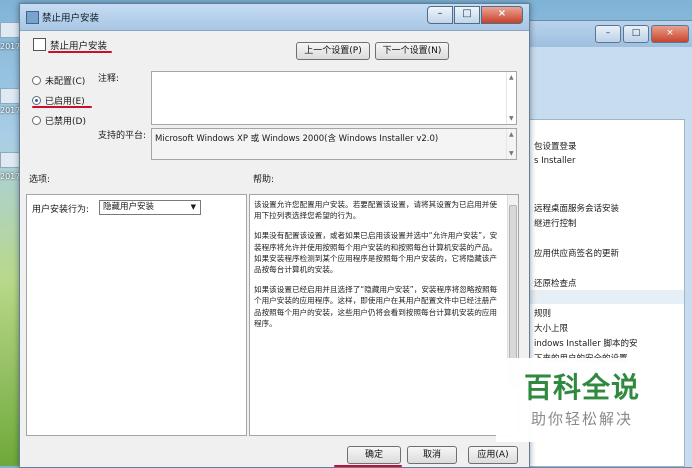  Describe the element at coordinates (61, 210) in the screenshot. I see `user-install-behavior-label: 用户安装行为:` at that location.